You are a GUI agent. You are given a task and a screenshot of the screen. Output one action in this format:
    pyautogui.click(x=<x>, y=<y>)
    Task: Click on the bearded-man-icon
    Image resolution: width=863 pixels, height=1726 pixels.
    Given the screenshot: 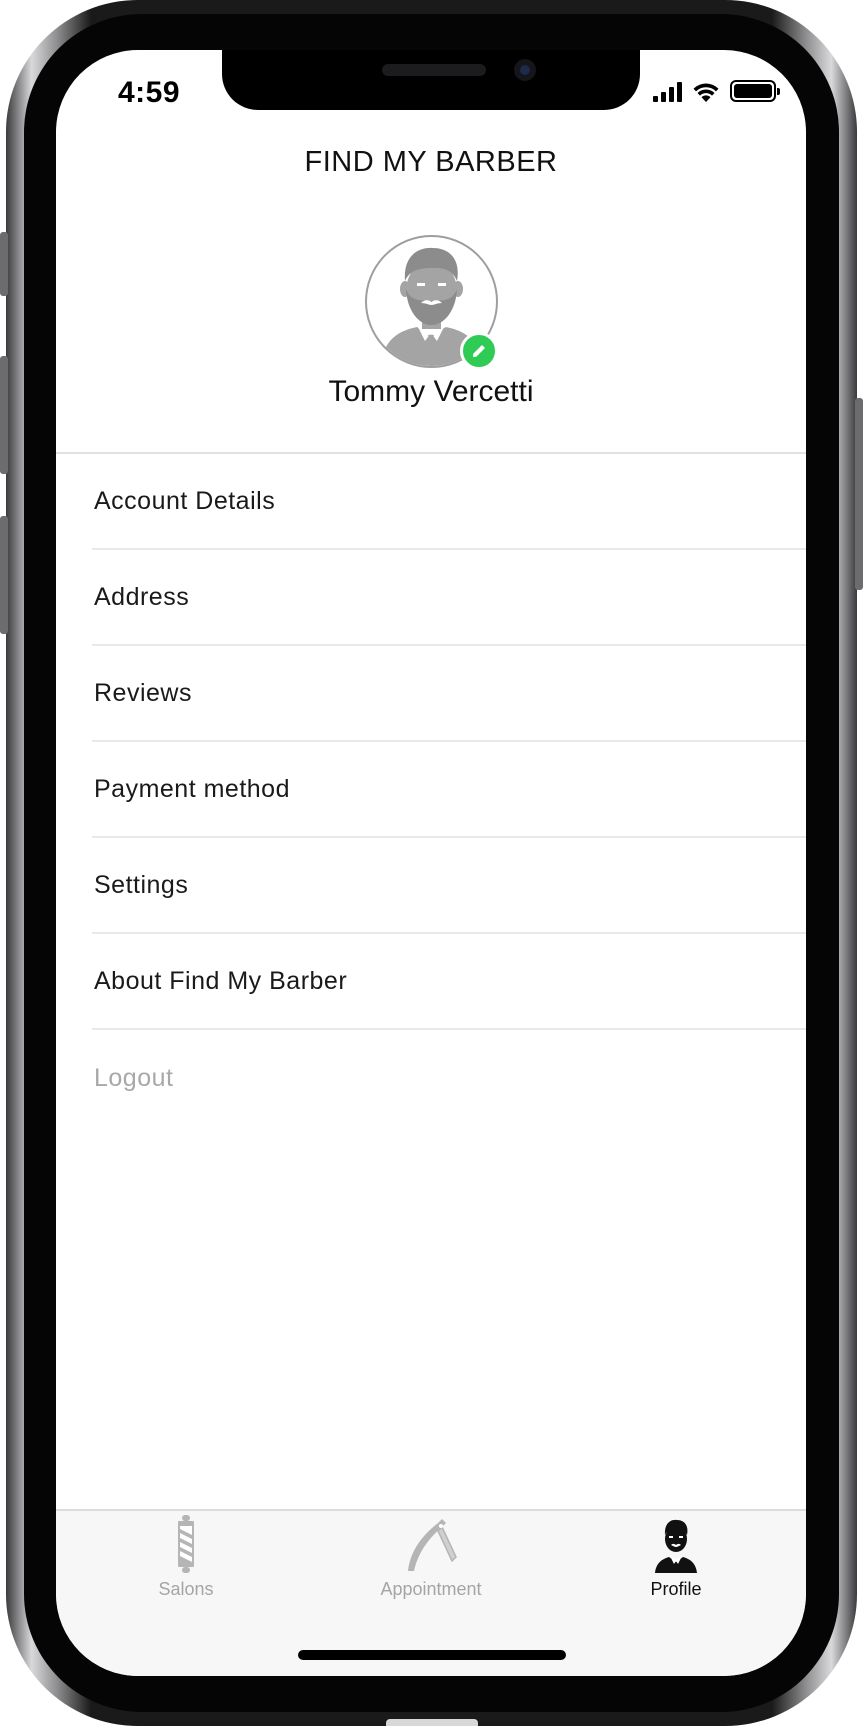 What is the action you would take?
    pyautogui.click(x=676, y=1546)
    